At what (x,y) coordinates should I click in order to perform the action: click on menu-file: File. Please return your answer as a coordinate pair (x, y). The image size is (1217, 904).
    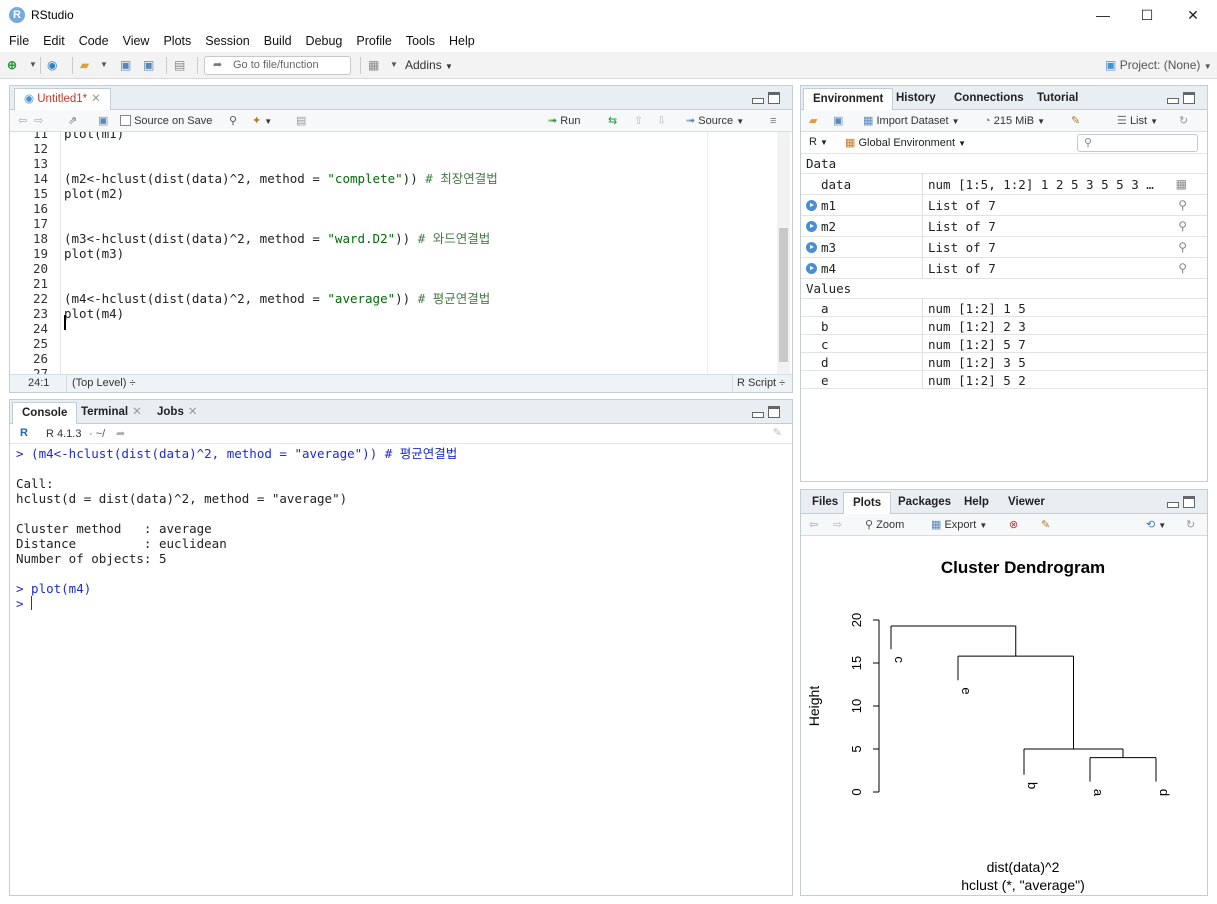
    Looking at the image, I should click on (19, 41).